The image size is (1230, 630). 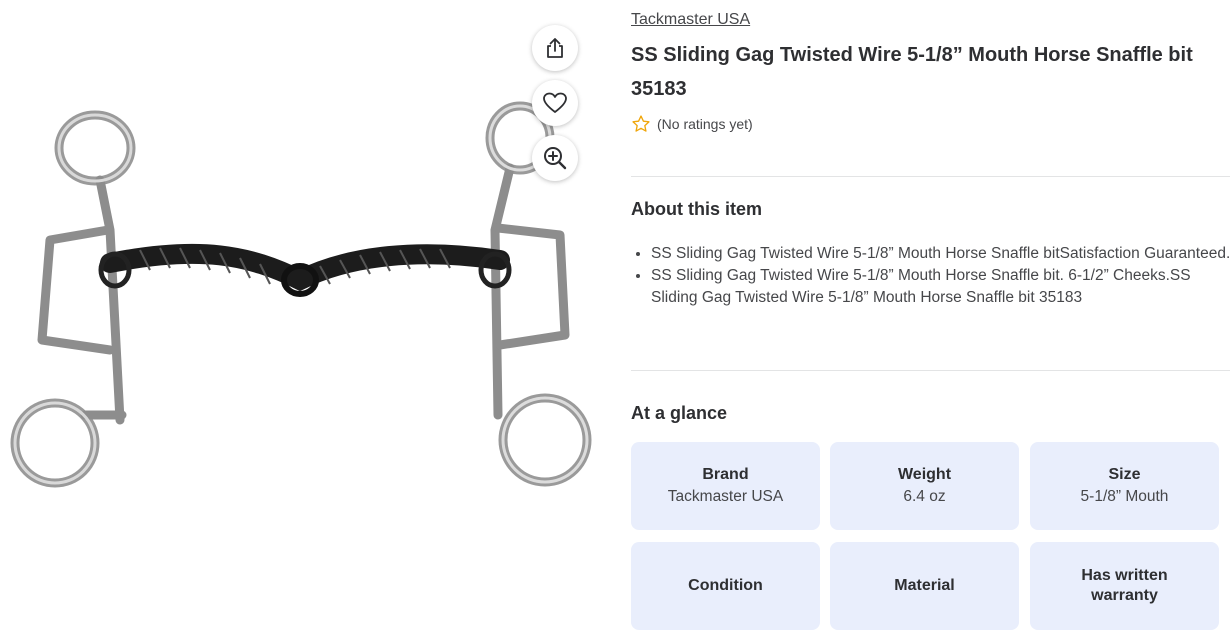 I want to click on glance-tile-brand: Brand Tackmaster USA, so click(x=725, y=486).